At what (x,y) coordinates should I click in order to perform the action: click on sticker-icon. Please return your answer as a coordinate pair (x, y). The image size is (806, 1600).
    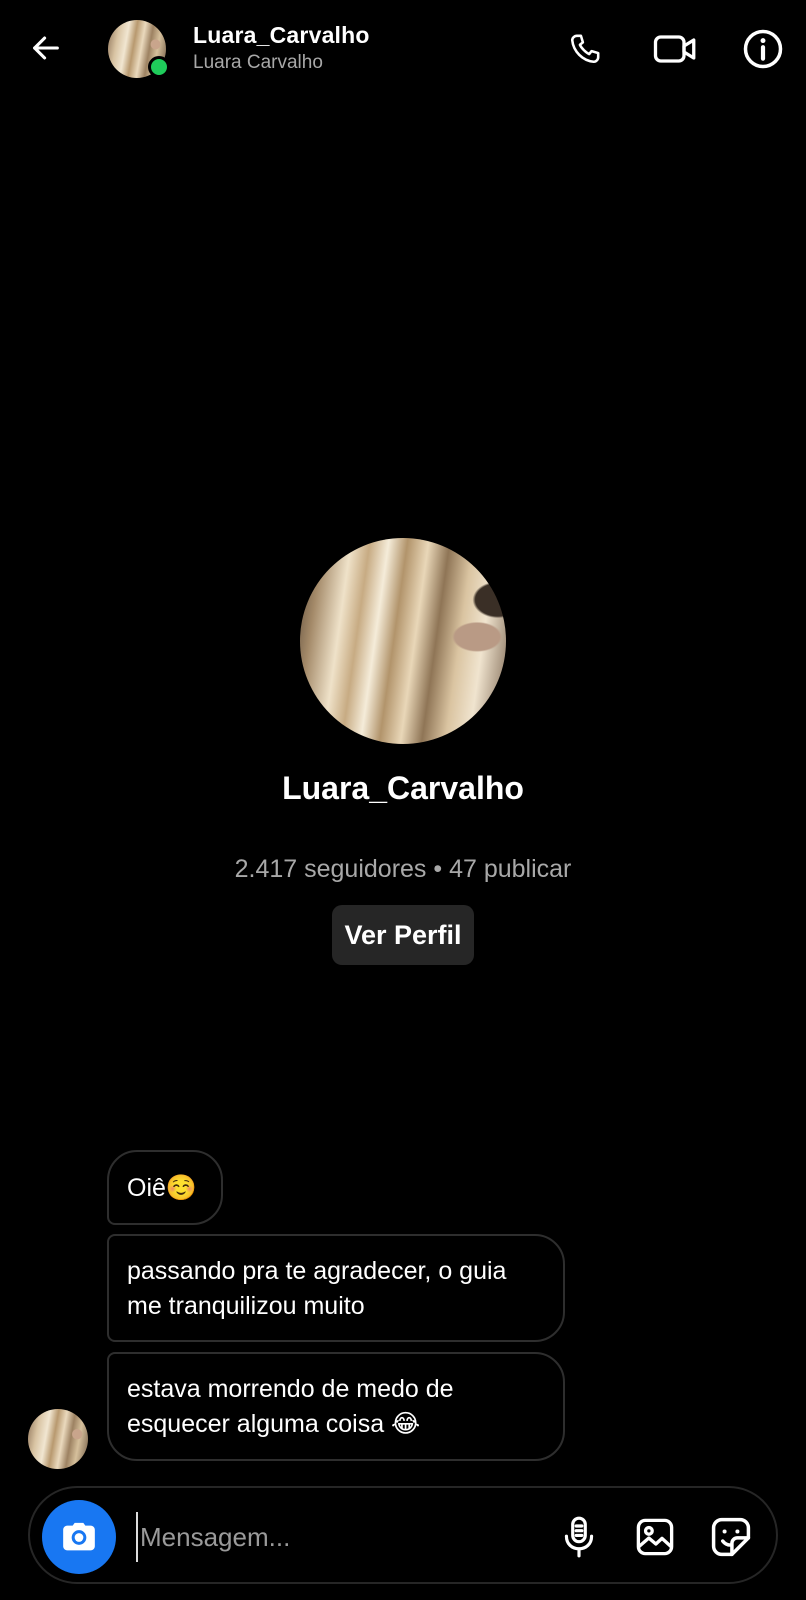
    Looking at the image, I should click on (731, 1537).